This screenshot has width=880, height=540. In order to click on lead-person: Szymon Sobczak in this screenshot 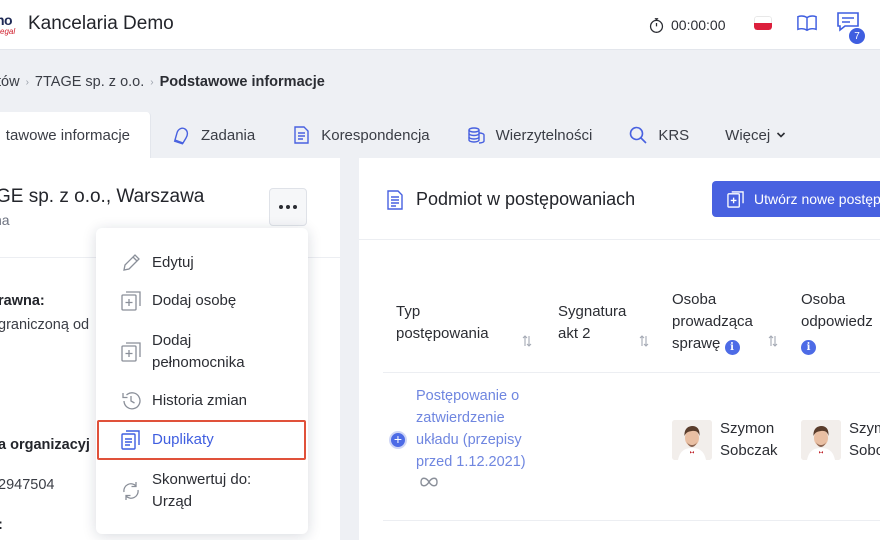, I will do `click(731, 440)`.